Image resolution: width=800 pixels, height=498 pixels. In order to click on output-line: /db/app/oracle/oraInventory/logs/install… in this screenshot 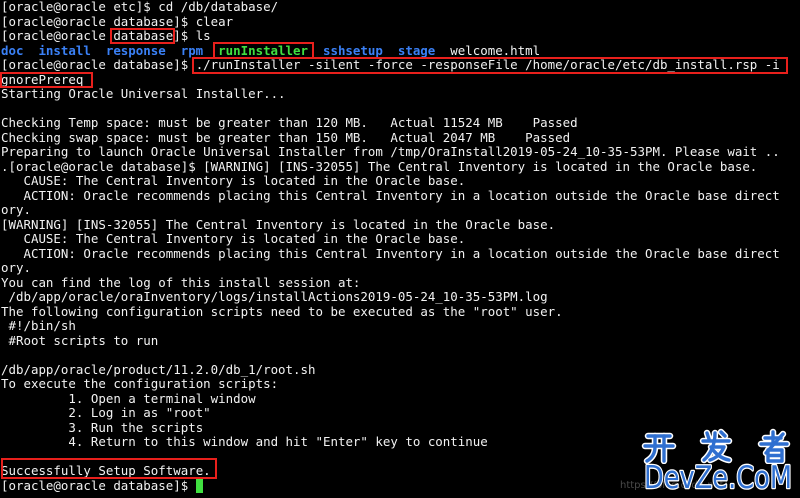, I will do `click(274, 296)`.